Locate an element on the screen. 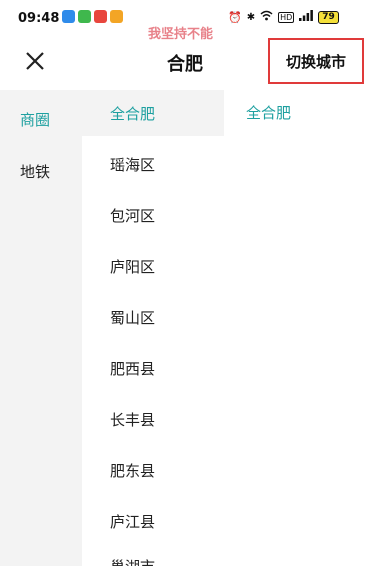 The image size is (370, 566). district-item: 蜀山区 is located at coordinates (132, 317).